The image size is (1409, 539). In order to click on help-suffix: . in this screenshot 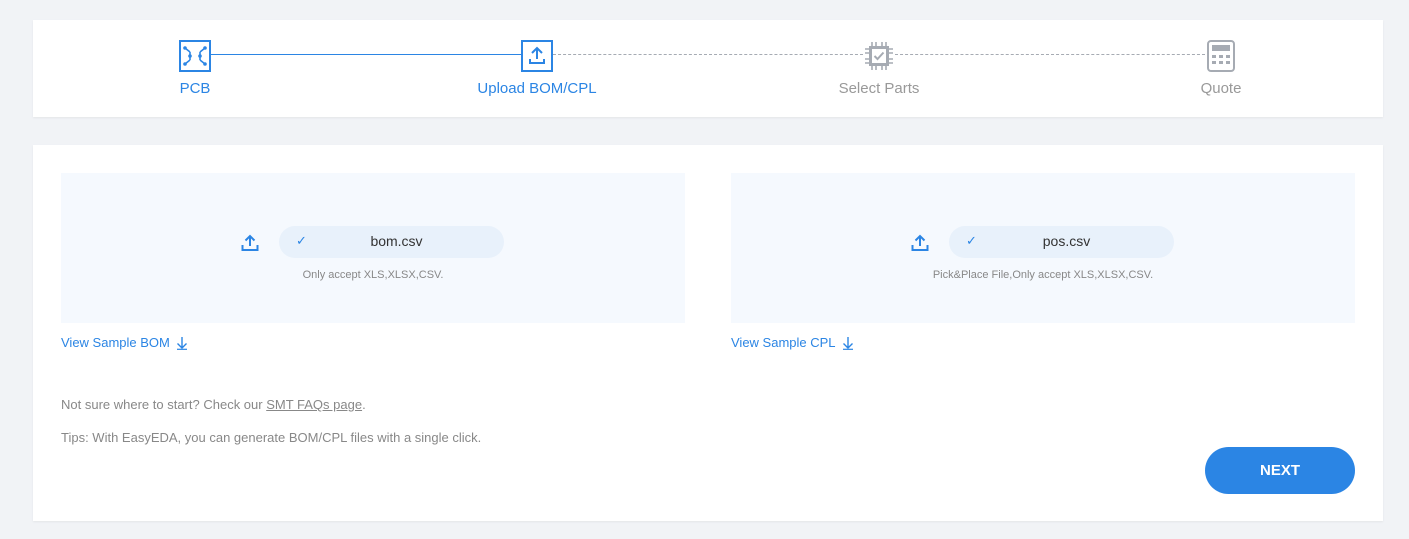, I will do `click(364, 404)`.